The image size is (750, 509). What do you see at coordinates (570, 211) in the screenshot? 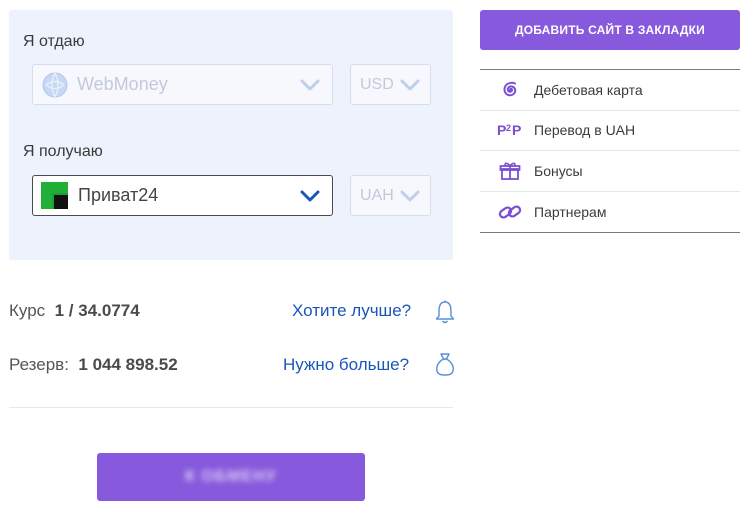
I see `sidebar-item-label: Партнерам` at bounding box center [570, 211].